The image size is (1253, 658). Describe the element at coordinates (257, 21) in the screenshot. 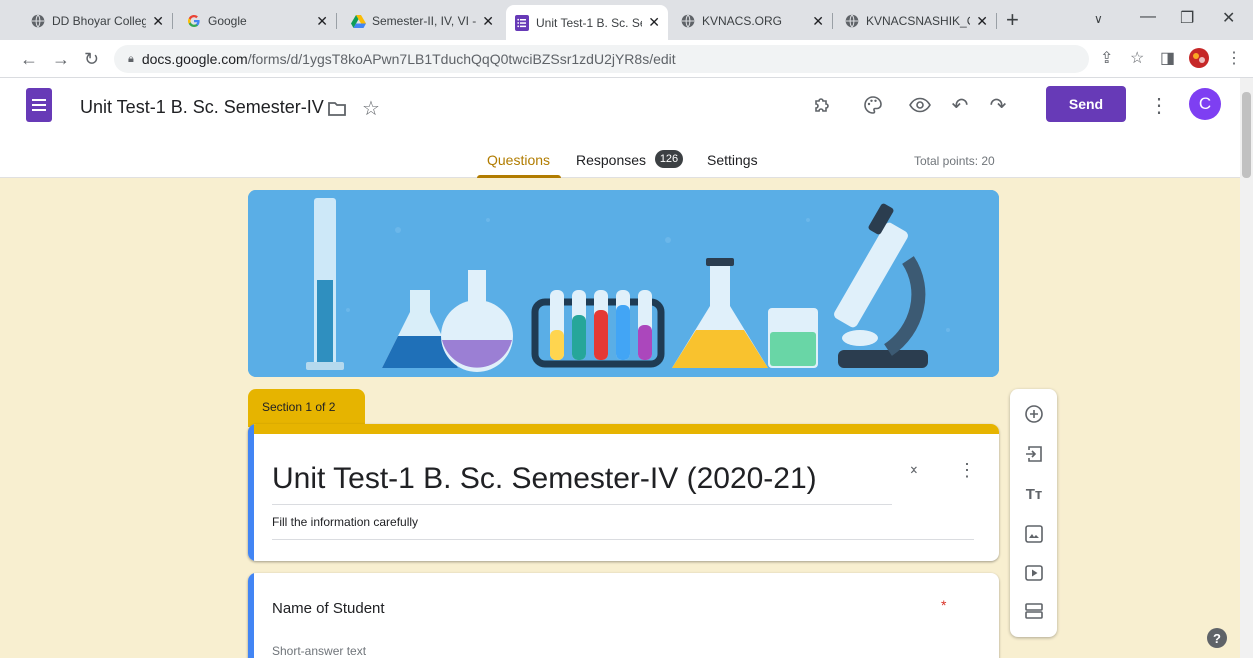

I see `browser-tab: Google ✕` at that location.